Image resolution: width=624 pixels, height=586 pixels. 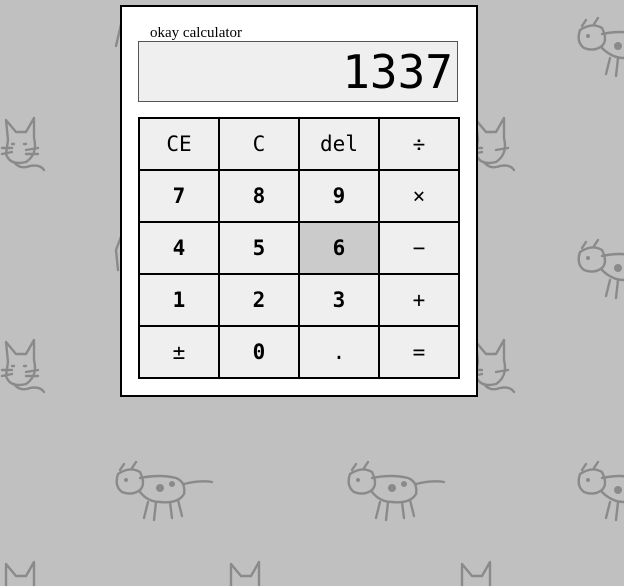 I want to click on digit-5-button: 5, so click(x=259, y=248).